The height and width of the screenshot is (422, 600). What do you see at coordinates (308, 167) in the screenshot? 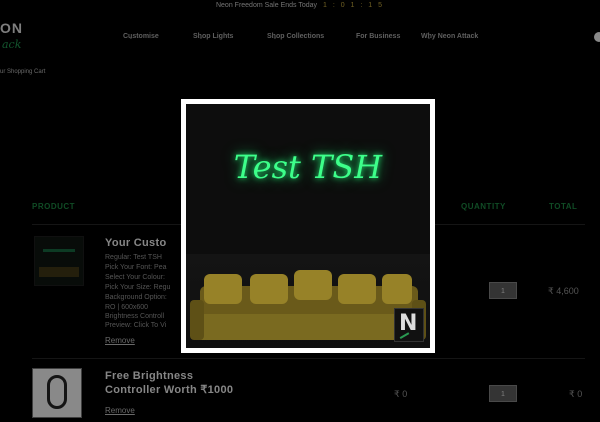
I see `neon-sign-text: Test TSH` at bounding box center [308, 167].